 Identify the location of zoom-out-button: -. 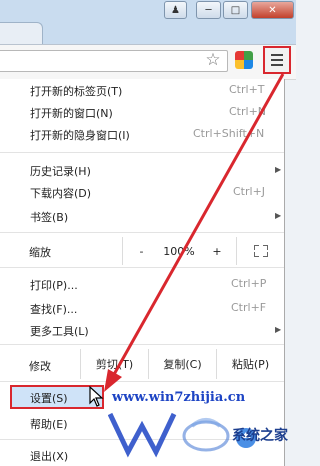
(141, 251).